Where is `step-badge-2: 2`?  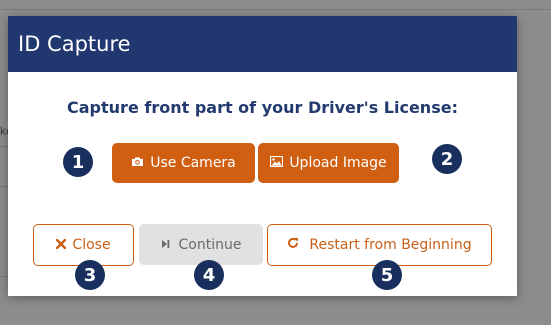 step-badge-2: 2 is located at coordinates (447, 159).